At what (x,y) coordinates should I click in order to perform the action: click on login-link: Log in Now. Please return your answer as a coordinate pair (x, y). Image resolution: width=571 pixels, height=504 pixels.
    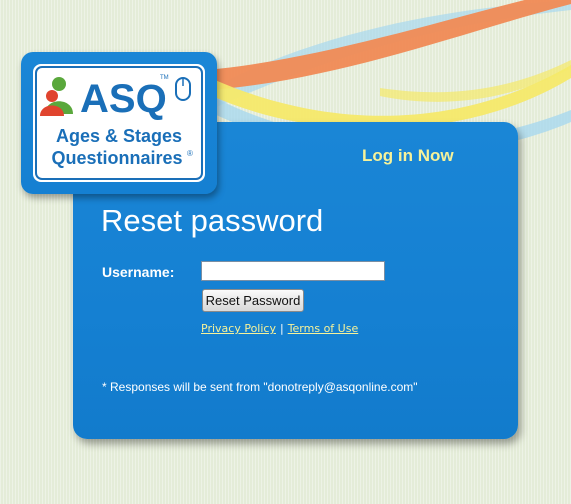
    Looking at the image, I should click on (408, 156).